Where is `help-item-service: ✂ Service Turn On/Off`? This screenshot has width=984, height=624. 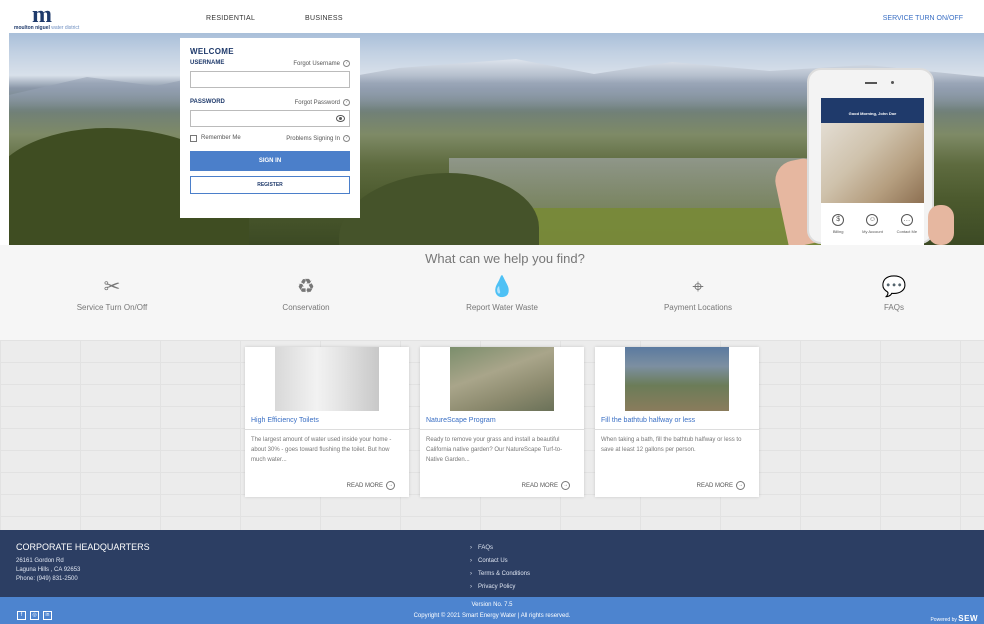
help-item-service: ✂ Service Turn On/Off is located at coordinates (112, 293).